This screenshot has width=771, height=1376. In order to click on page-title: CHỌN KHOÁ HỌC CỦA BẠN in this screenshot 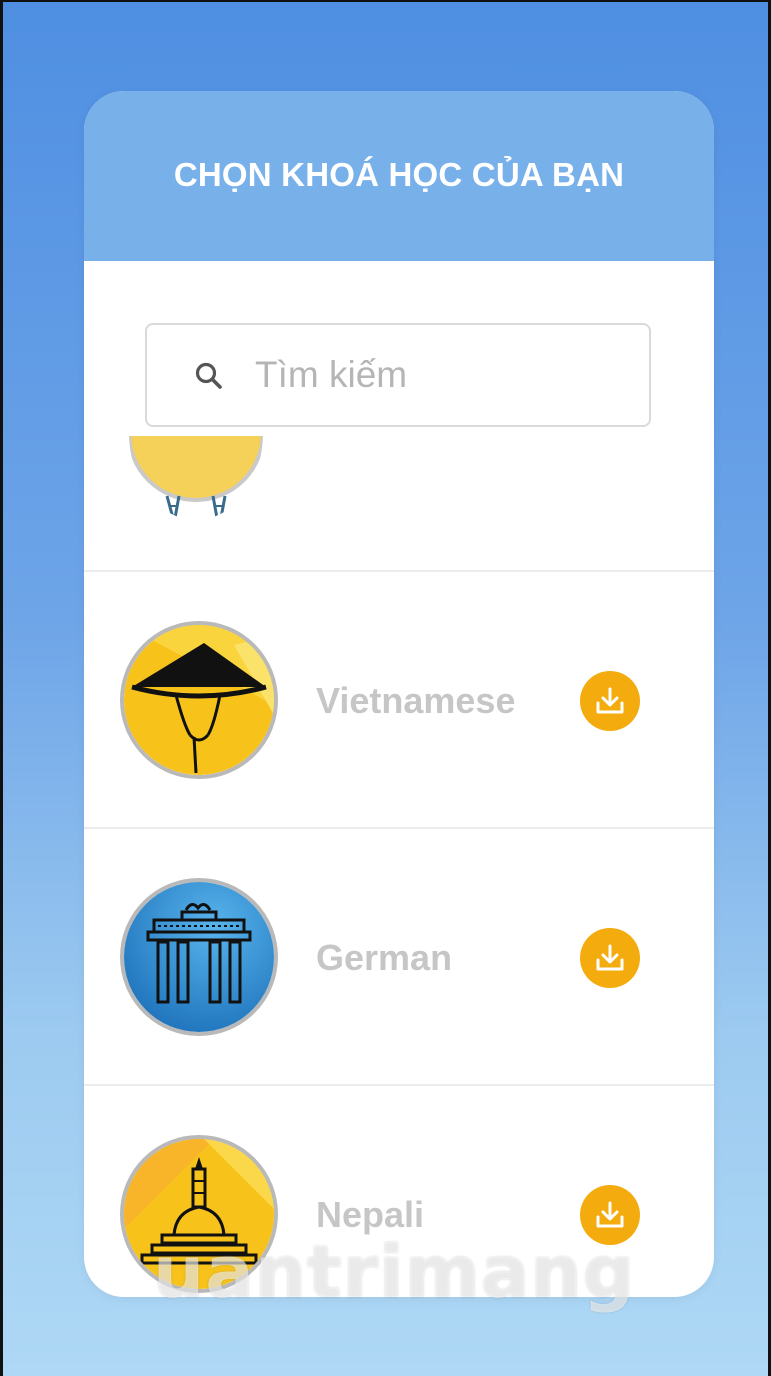, I will do `click(399, 174)`.